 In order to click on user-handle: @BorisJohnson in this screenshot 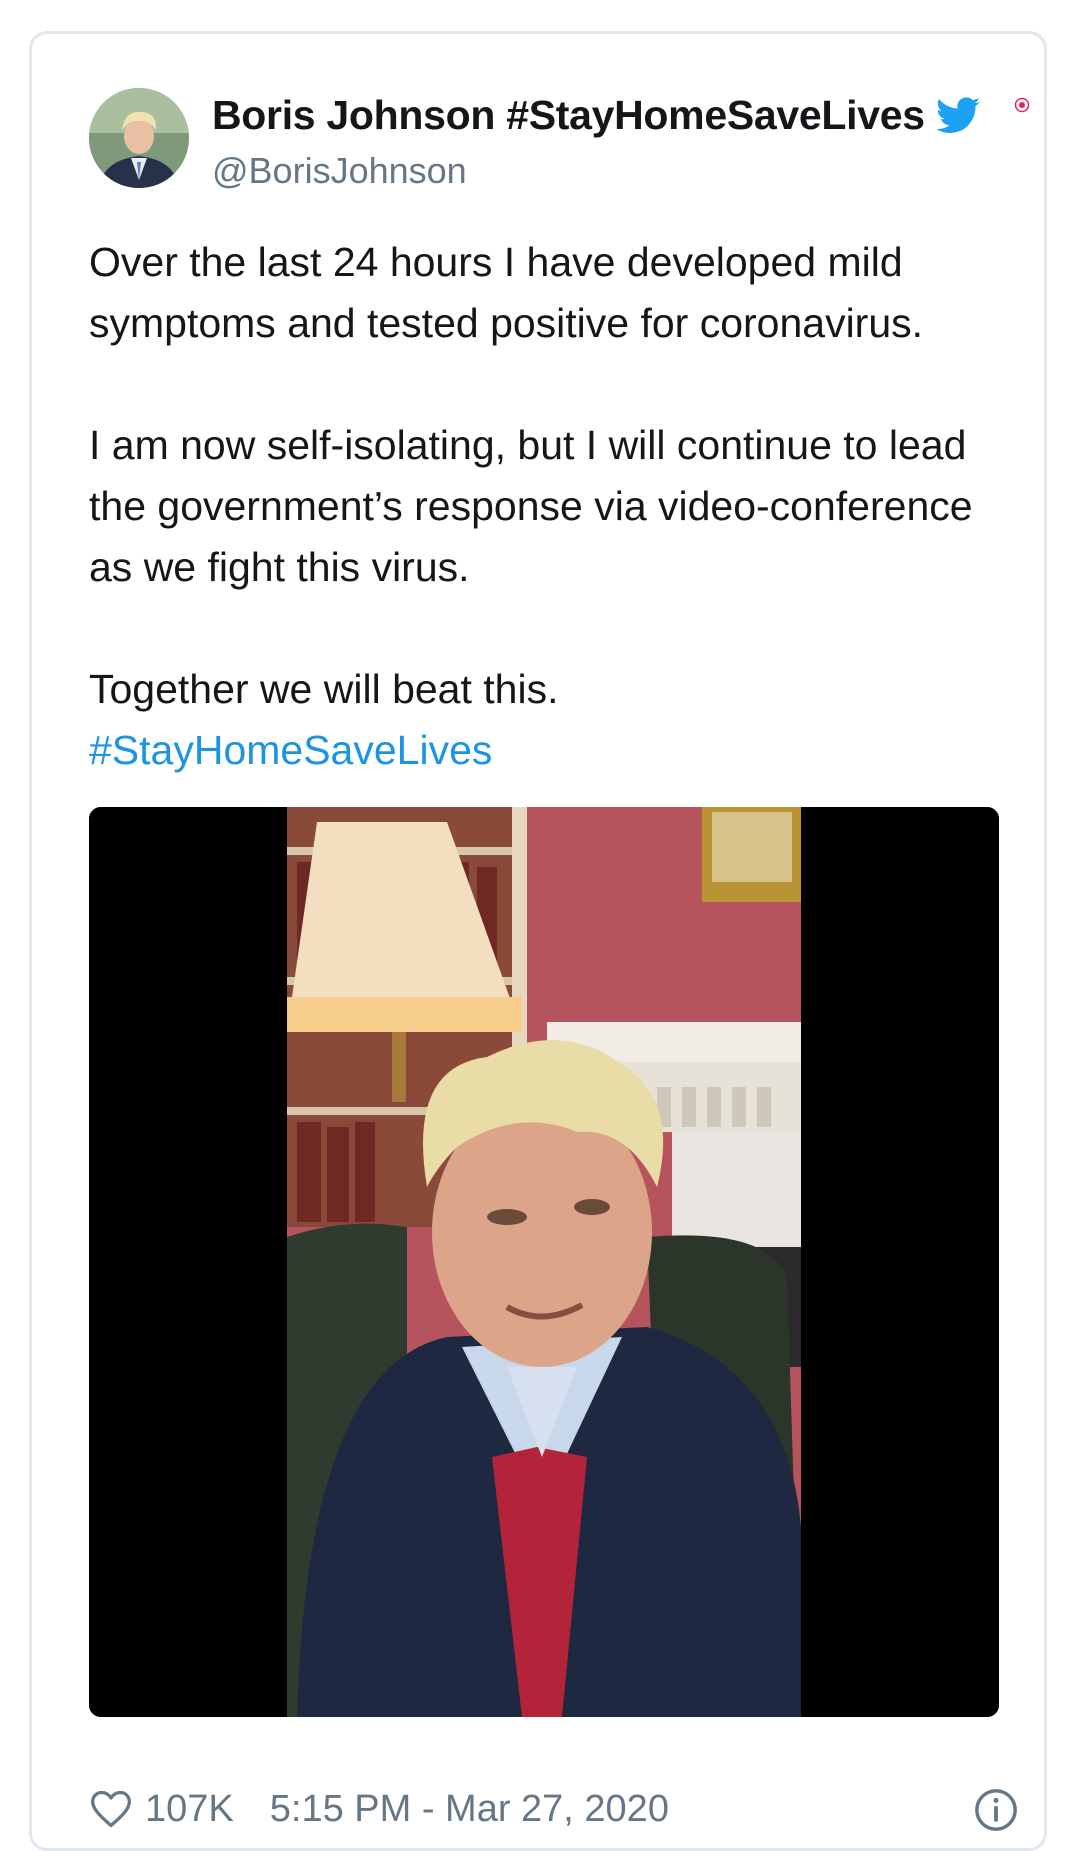, I will do `click(339, 171)`.